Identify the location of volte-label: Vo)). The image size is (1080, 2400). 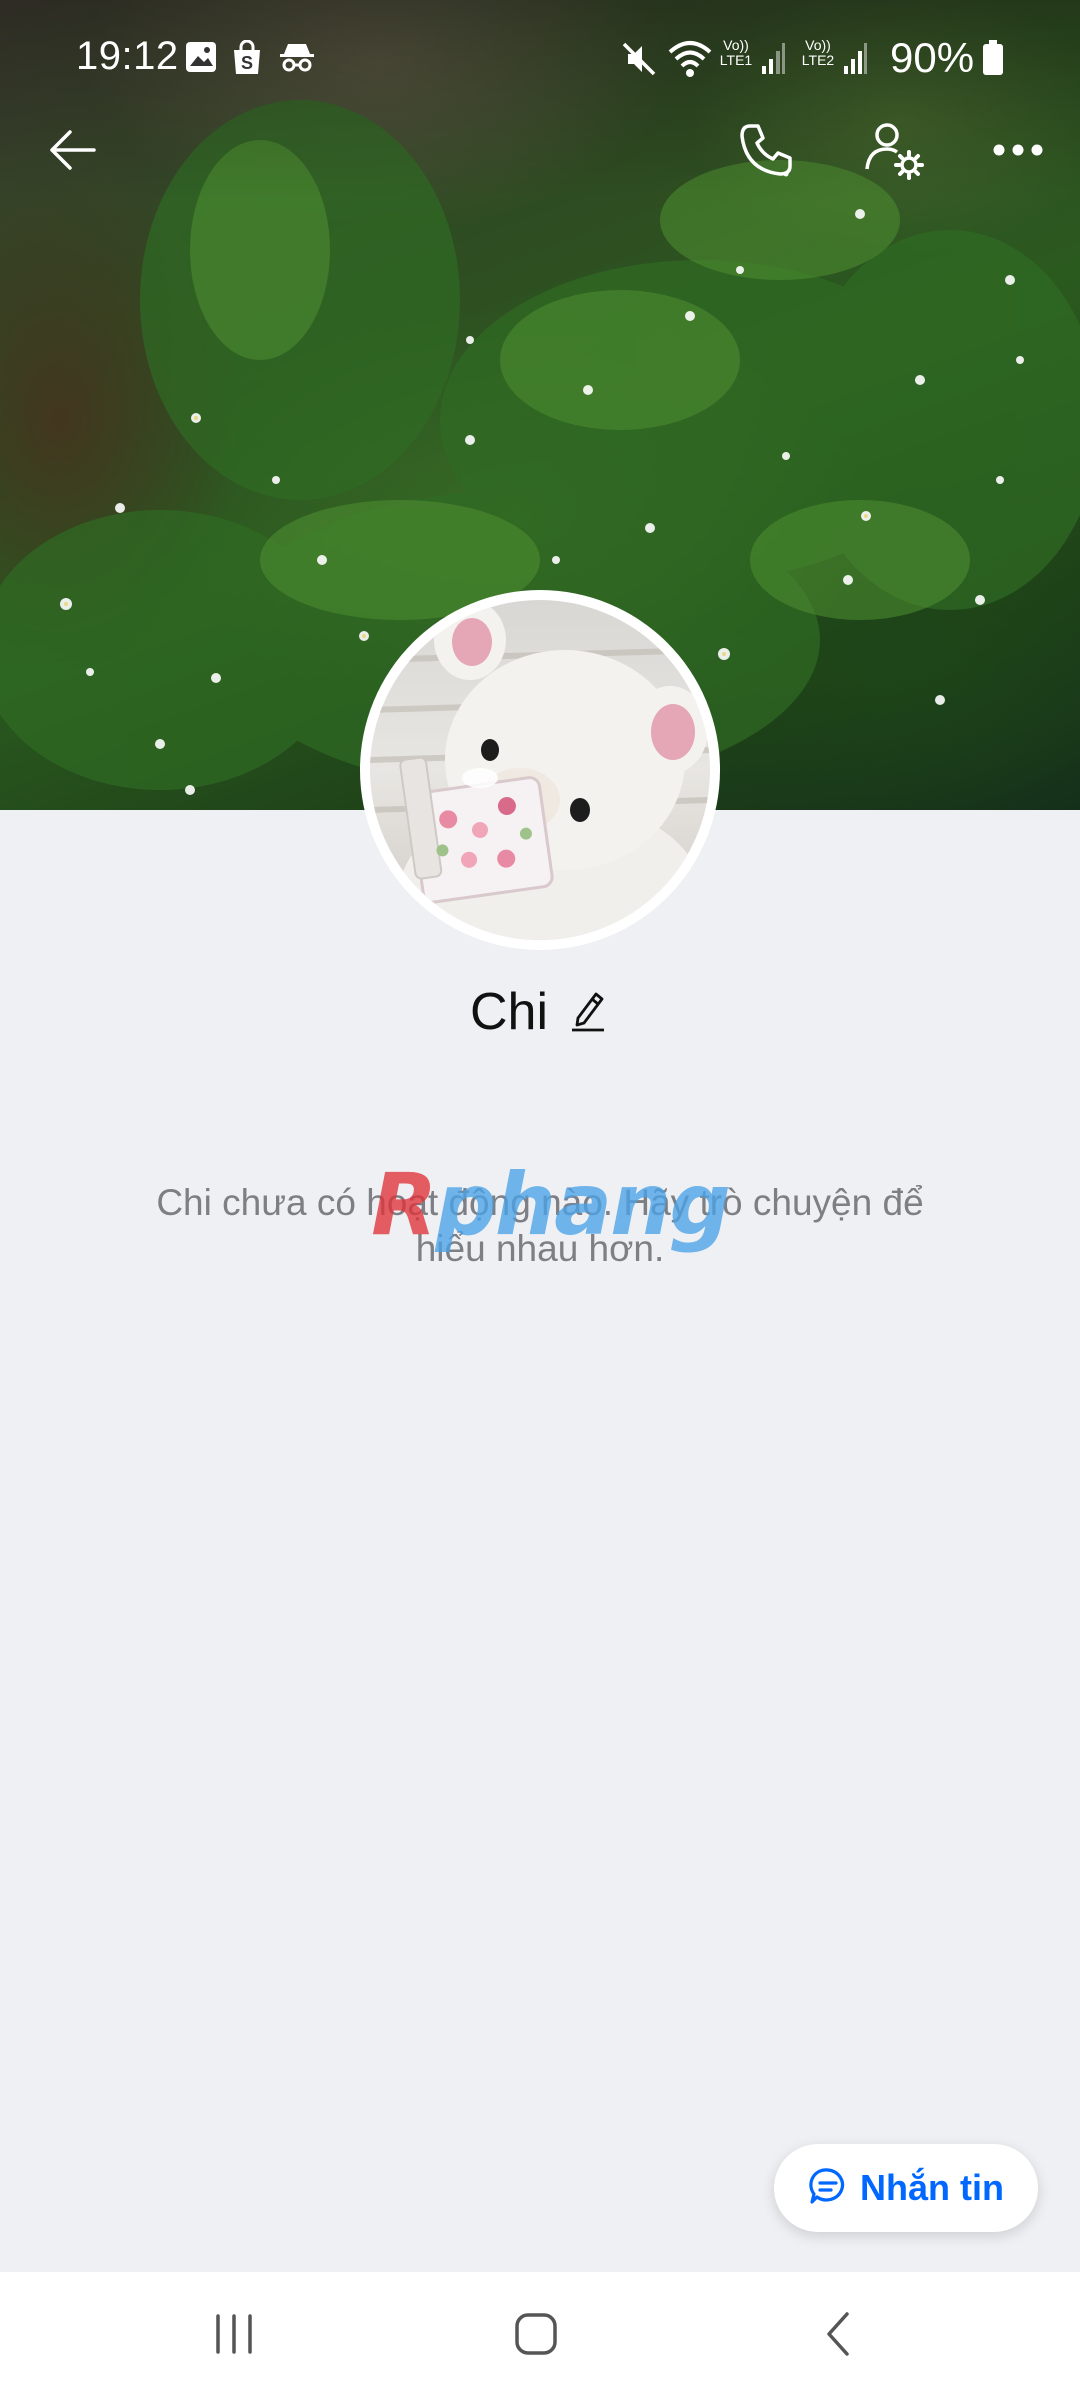
(736, 45).